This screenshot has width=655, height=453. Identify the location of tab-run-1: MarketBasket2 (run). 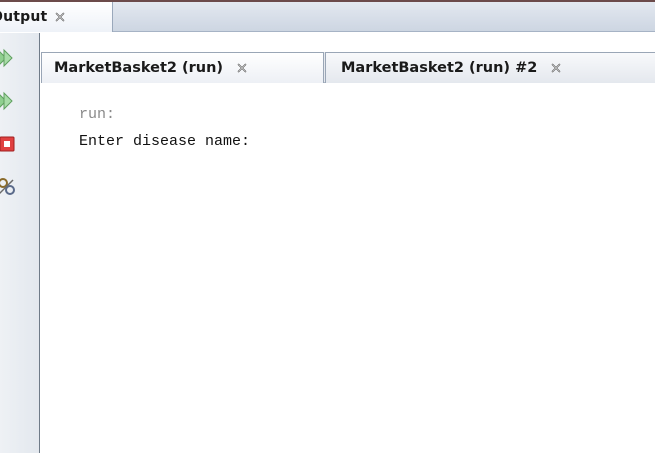
(182, 67).